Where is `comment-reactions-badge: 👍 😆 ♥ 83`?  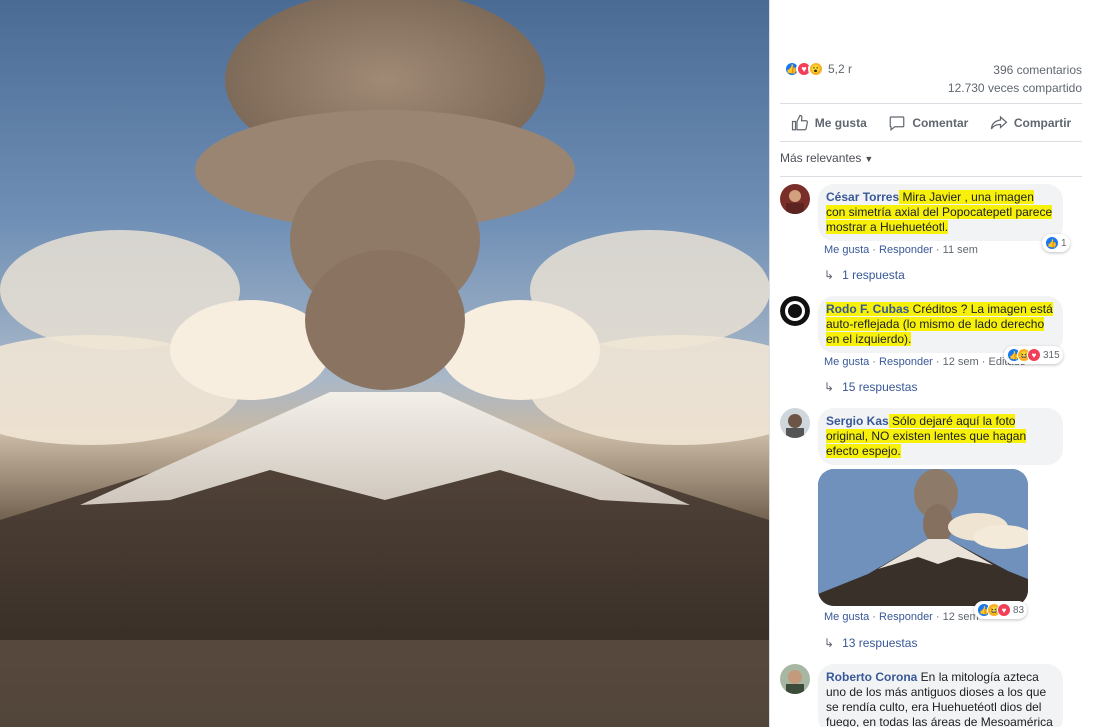 comment-reactions-badge: 👍 😆 ♥ 83 is located at coordinates (1001, 610).